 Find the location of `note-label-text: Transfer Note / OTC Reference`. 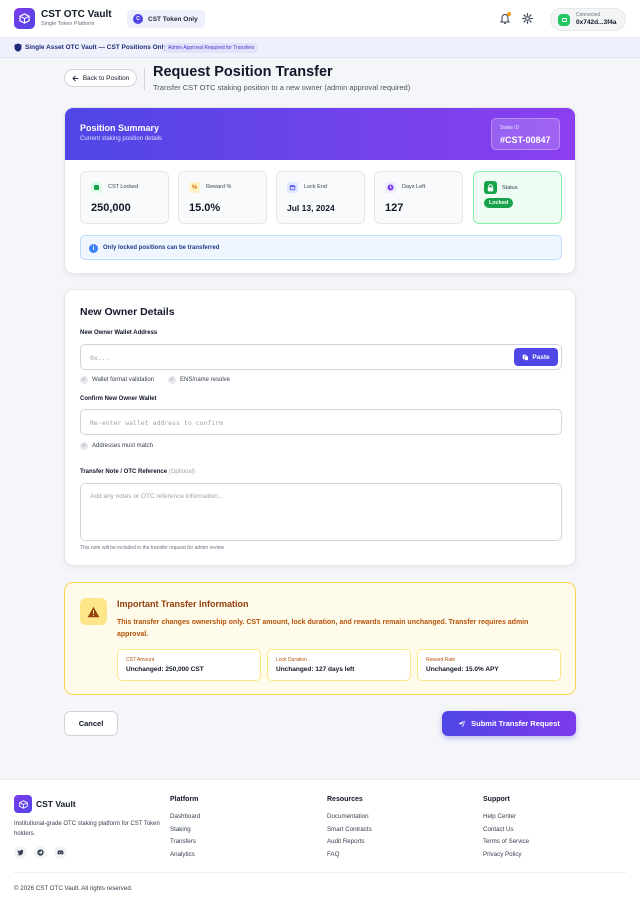

note-label-text: Transfer Note / OTC Reference is located at coordinates (124, 472).